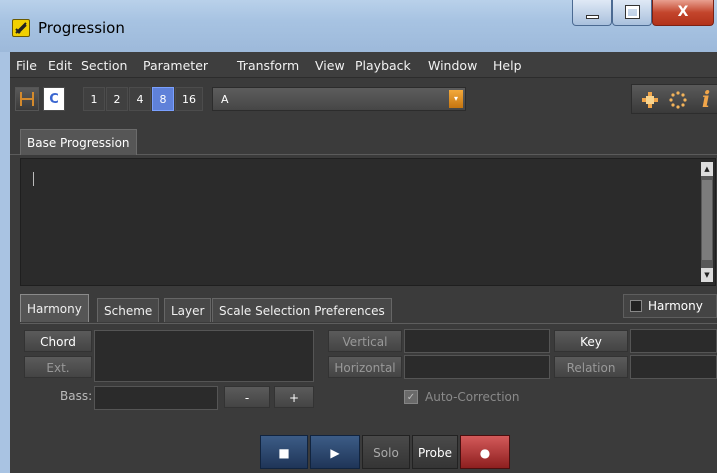  Describe the element at coordinates (452, 65) in the screenshot. I see `menu-window: Window` at that location.